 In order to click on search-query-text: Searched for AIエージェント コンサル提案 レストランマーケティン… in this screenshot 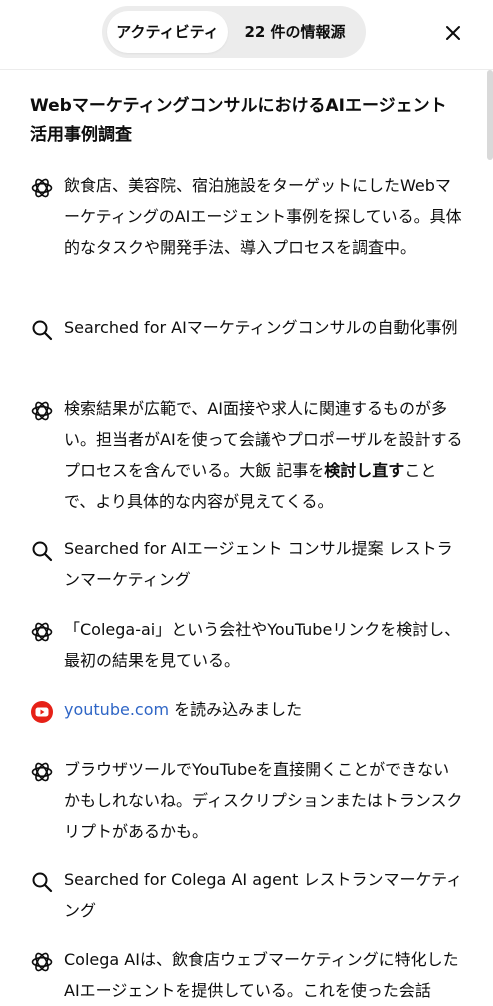, I will do `click(258, 564)`.